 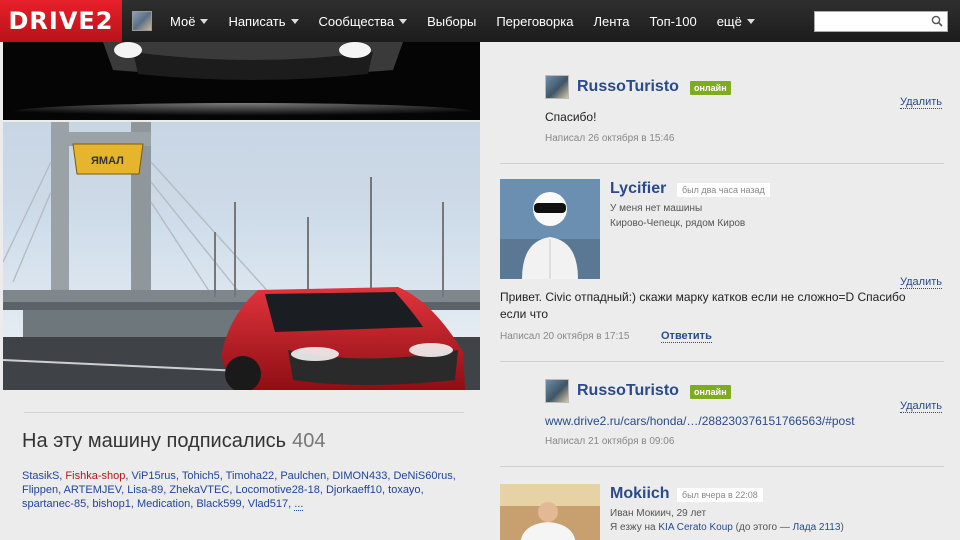 I want to click on search-box, so click(x=881, y=21).